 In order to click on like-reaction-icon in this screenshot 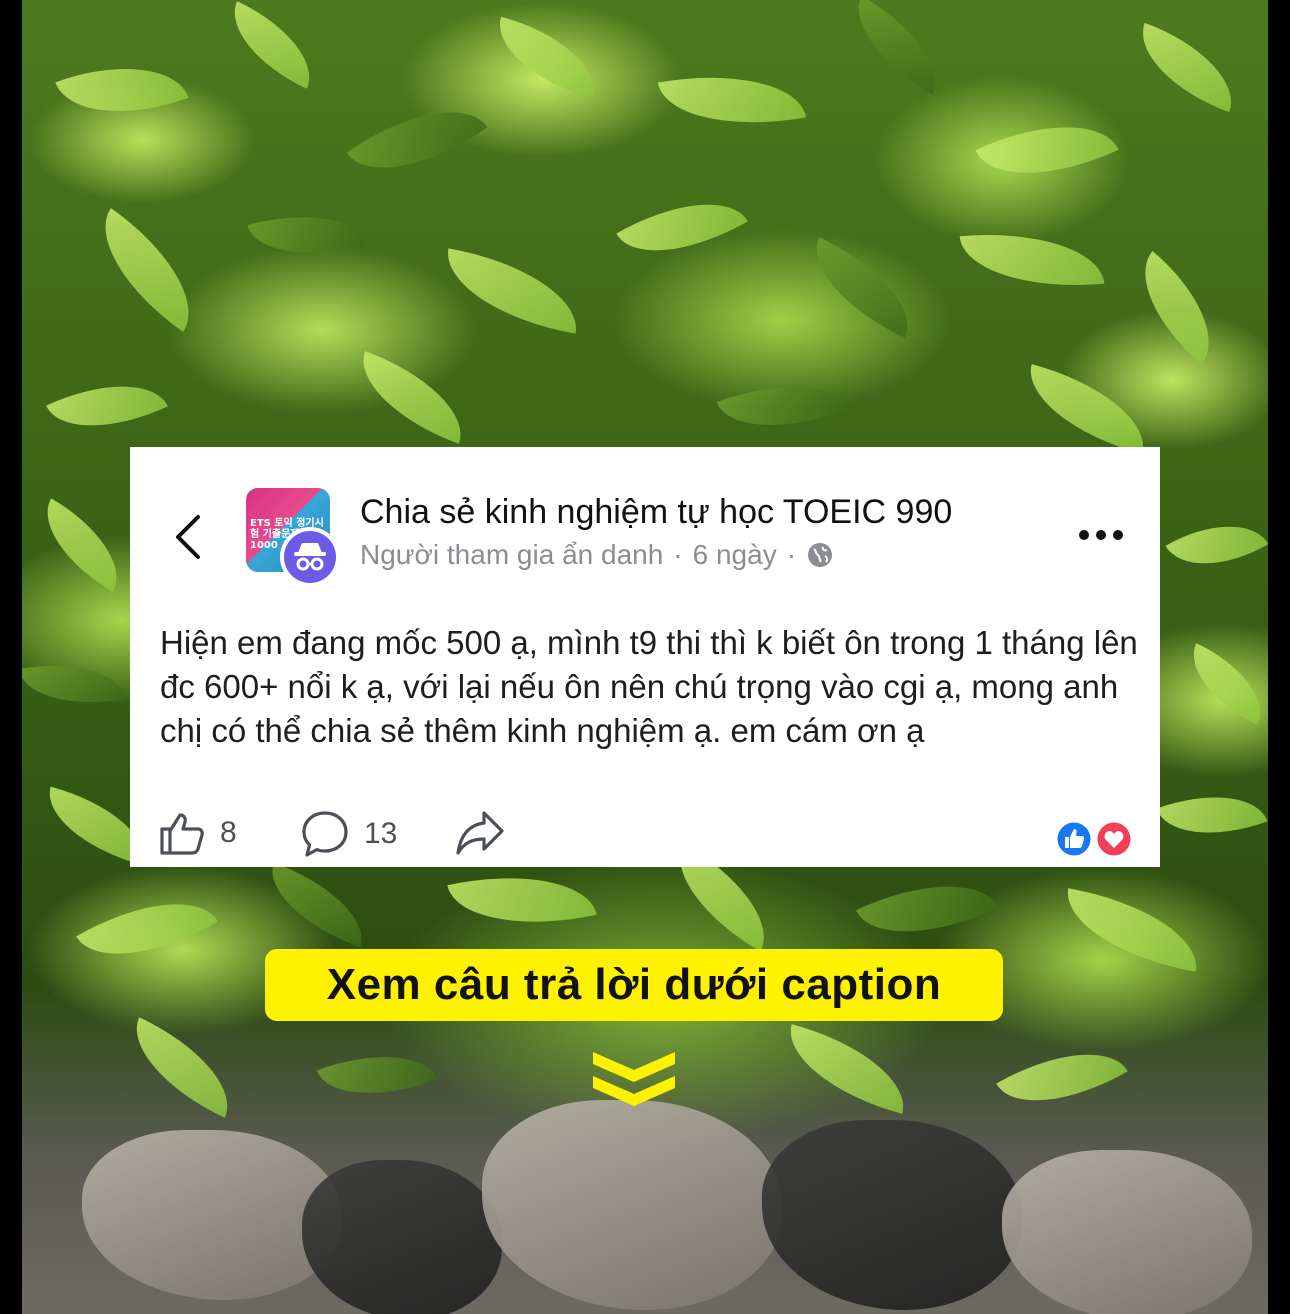, I will do `click(1074, 839)`.